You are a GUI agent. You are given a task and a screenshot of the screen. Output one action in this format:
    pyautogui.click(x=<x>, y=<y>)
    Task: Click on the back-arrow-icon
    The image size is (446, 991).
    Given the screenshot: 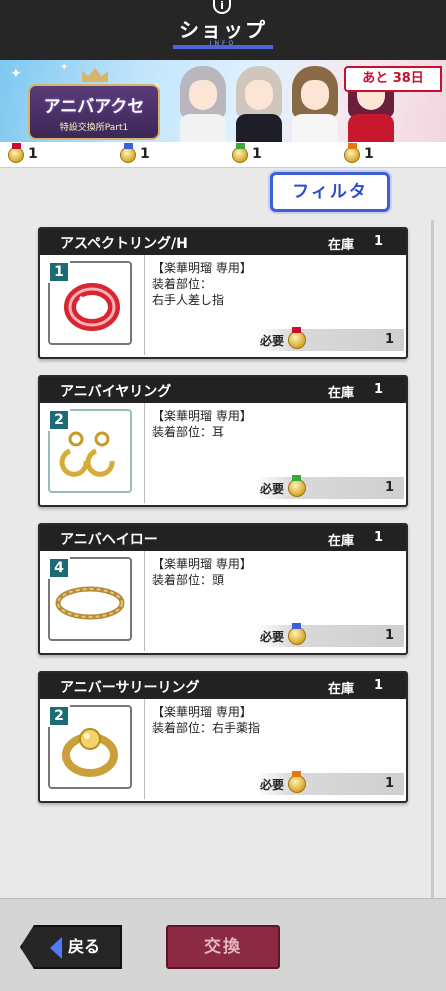 What is the action you would take?
    pyautogui.click(x=56, y=948)
    